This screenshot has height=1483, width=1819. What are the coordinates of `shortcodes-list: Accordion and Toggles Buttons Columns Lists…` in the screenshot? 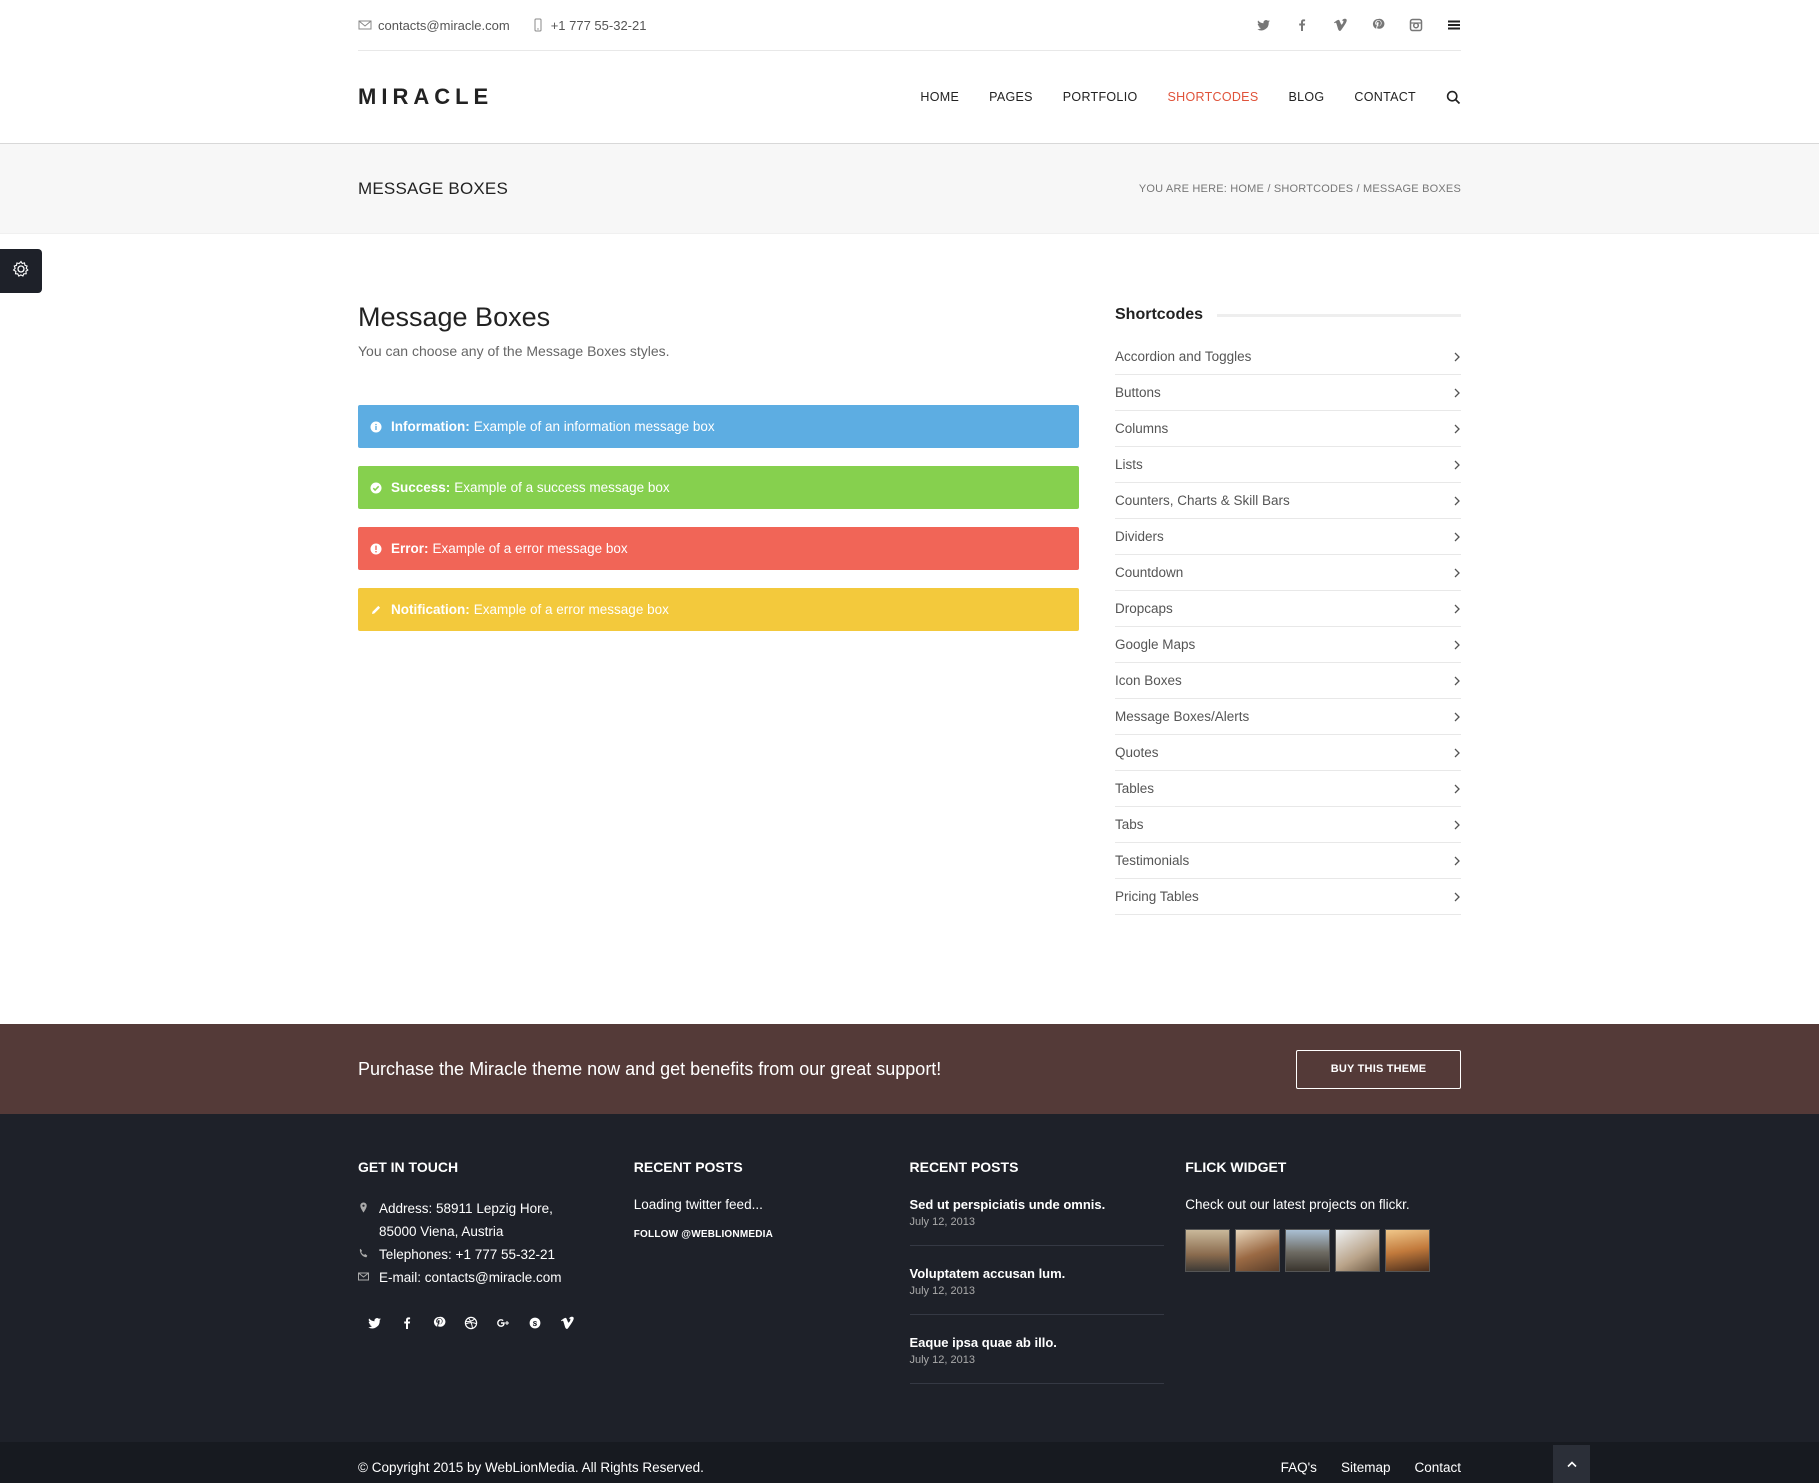 It's located at (1288, 627).